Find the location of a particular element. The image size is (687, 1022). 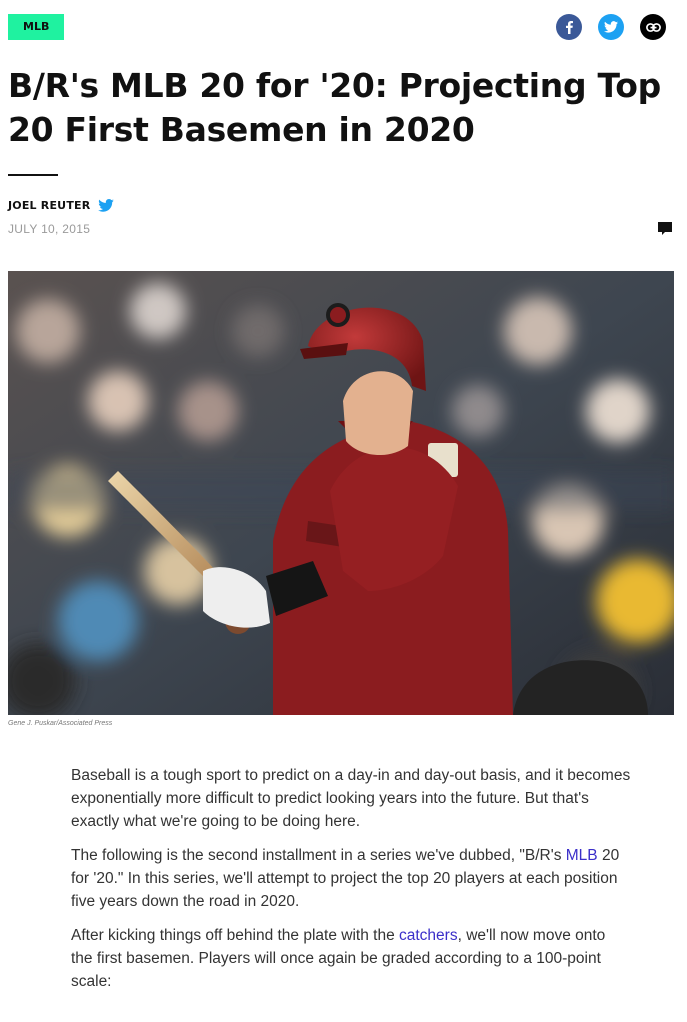

link-icon is located at coordinates (653, 27).